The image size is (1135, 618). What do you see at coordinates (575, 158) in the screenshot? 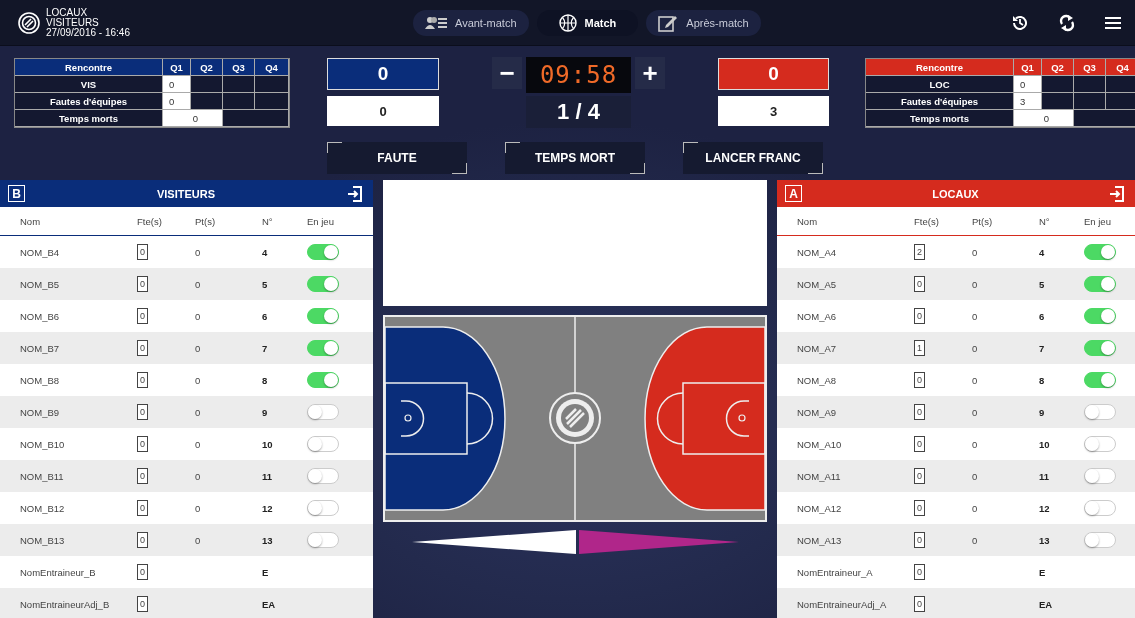
I see `action-button: TEMPS MORT` at bounding box center [575, 158].